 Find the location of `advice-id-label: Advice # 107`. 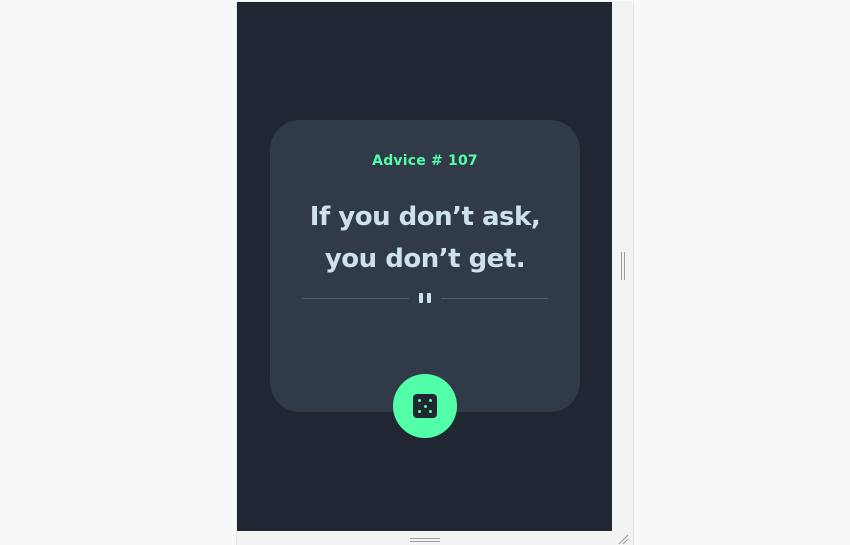

advice-id-label: Advice # 107 is located at coordinates (425, 161).